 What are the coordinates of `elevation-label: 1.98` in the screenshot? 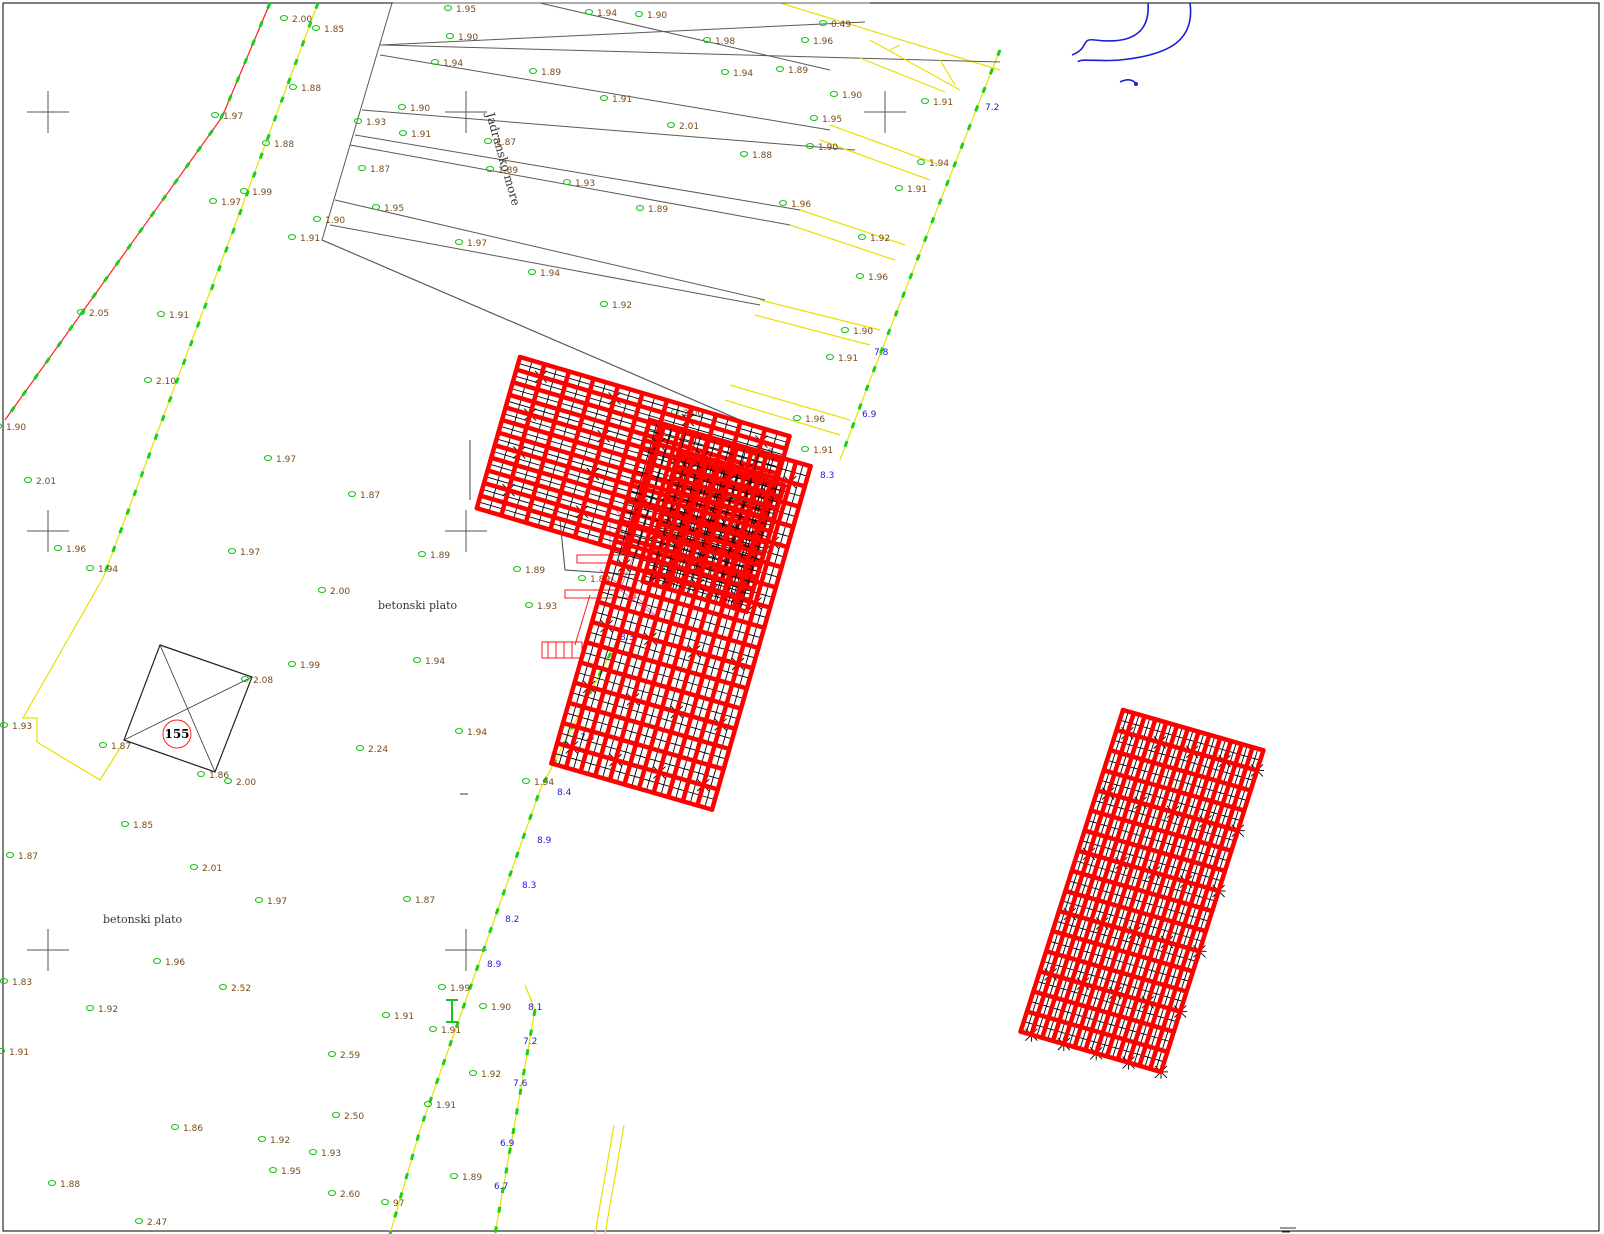 It's located at (725, 42).